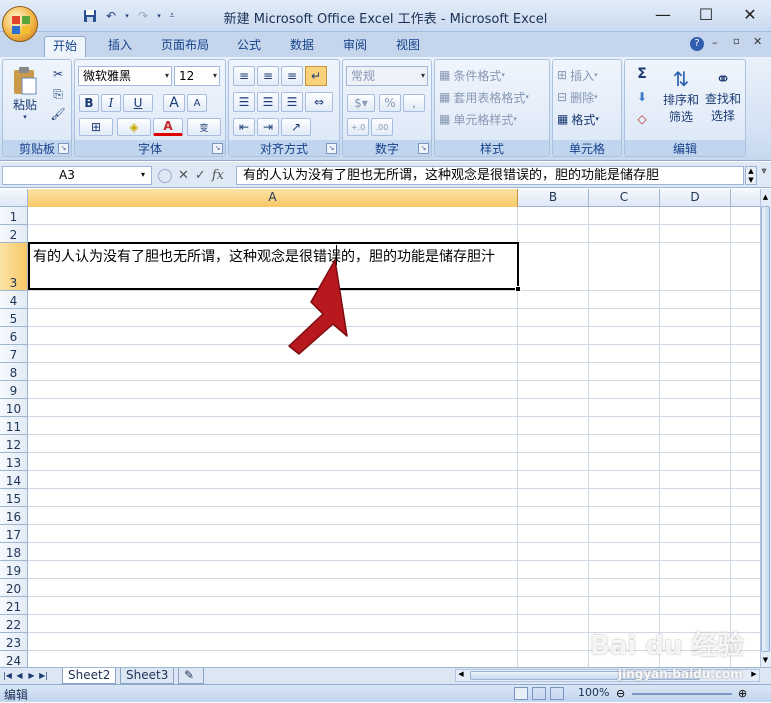 The width and height of the screenshot is (771, 703). Describe the element at coordinates (14, 444) in the screenshot. I see `row-header-12: 12` at that location.